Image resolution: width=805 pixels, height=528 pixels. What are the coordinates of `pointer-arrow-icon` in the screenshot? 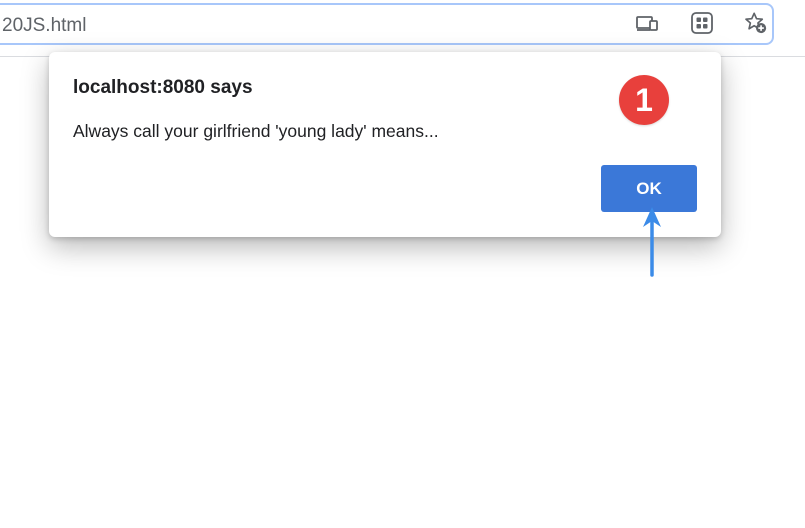 It's located at (652, 242).